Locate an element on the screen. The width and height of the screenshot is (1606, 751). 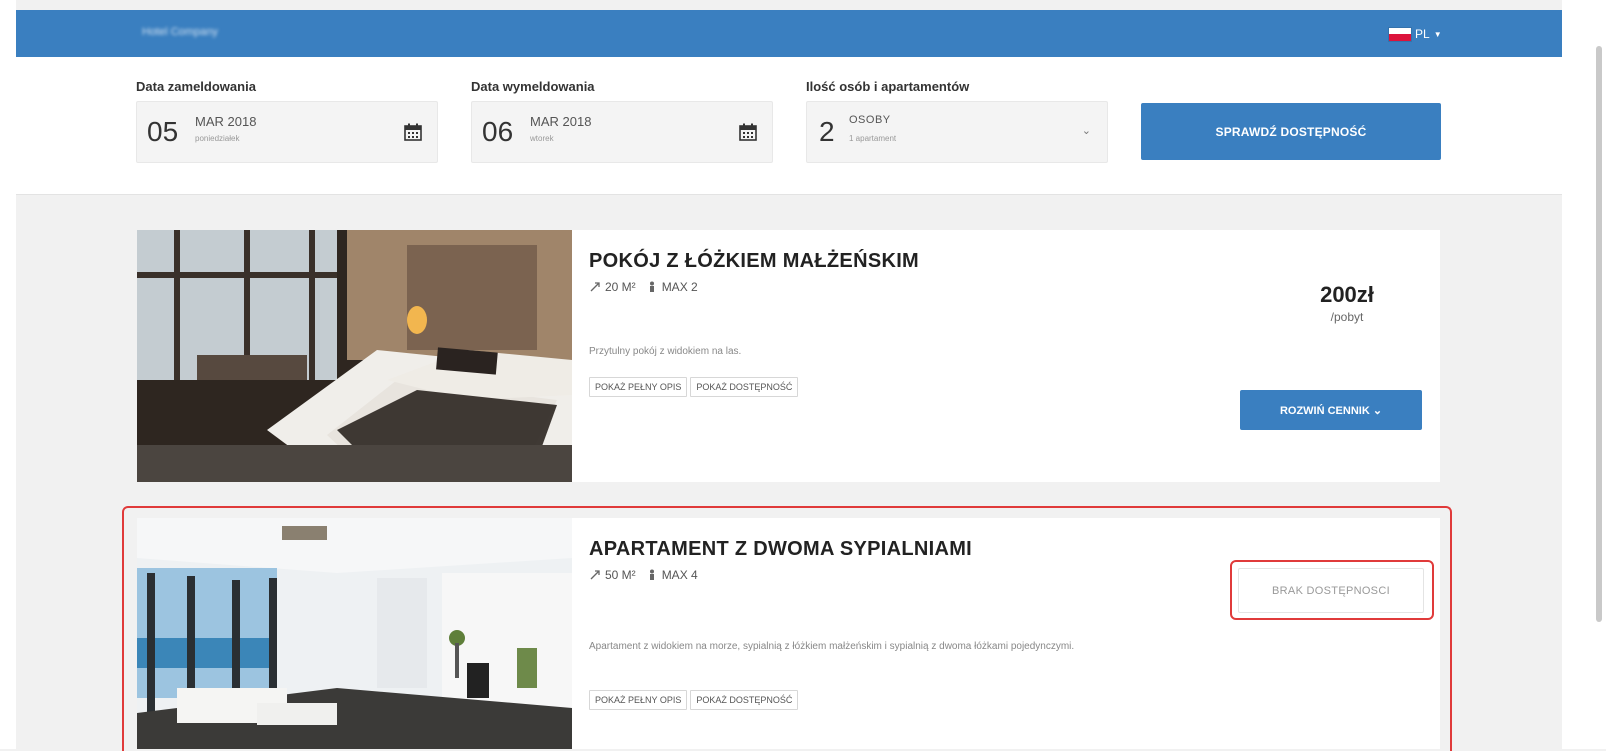
room-photo-double is located at coordinates (354, 356).